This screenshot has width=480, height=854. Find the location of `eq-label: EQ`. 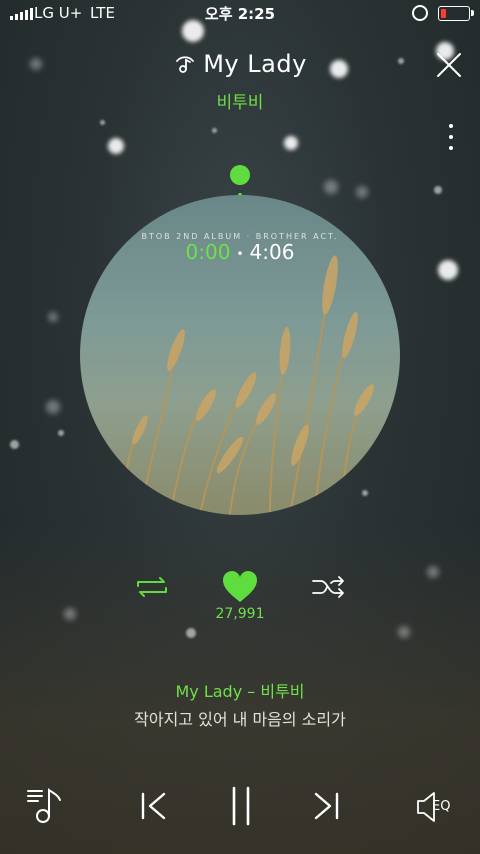

eq-label: EQ is located at coordinates (441, 806).